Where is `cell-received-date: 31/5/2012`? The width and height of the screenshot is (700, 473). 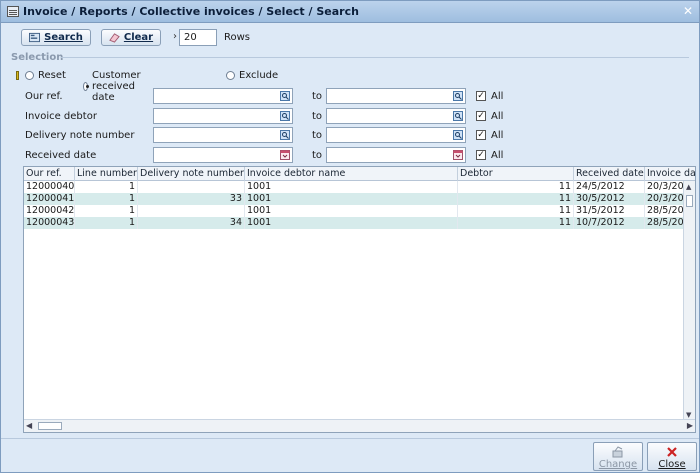 cell-received-date: 31/5/2012 is located at coordinates (609, 211).